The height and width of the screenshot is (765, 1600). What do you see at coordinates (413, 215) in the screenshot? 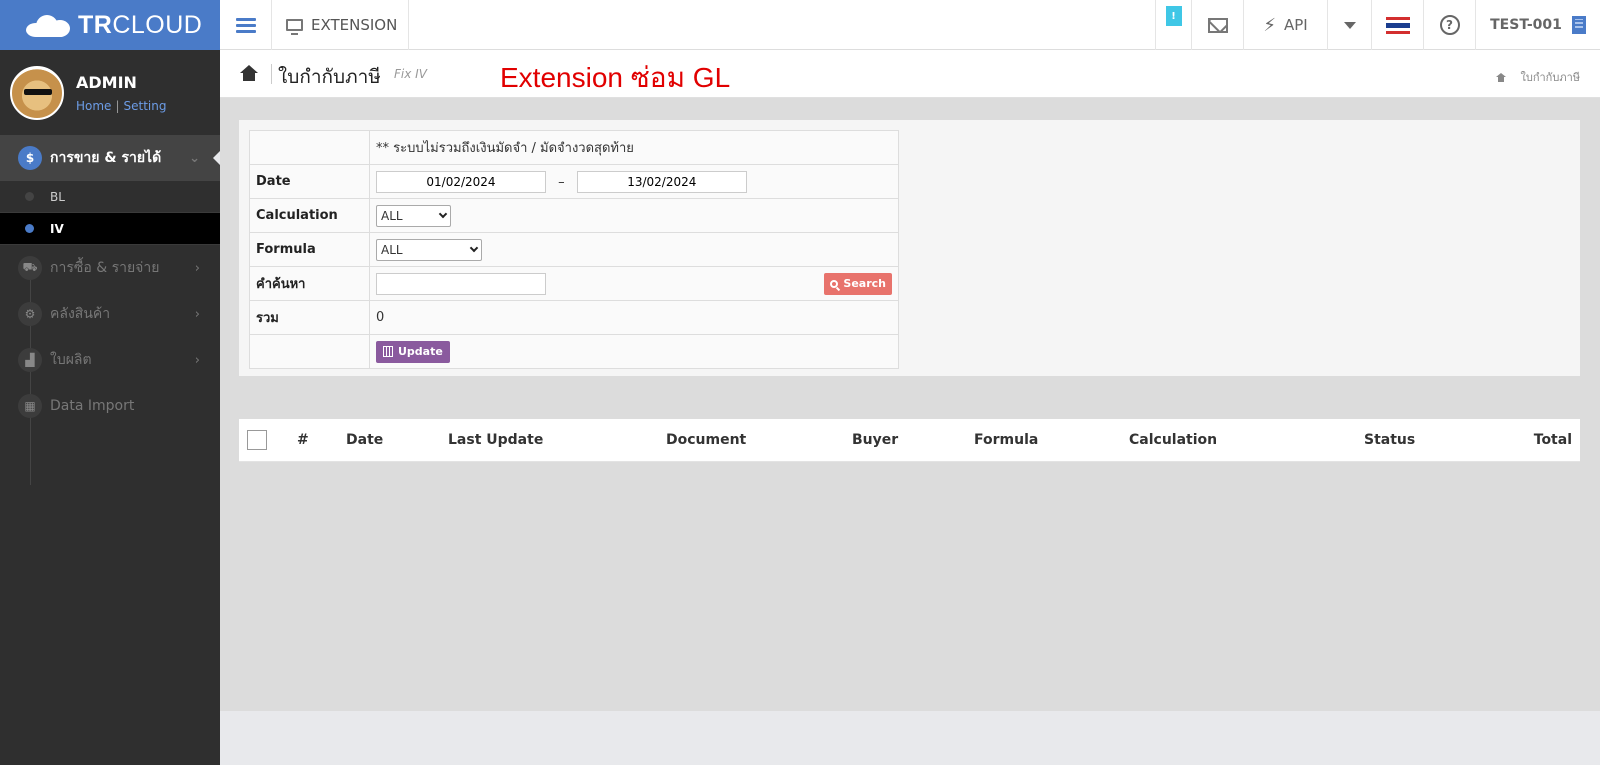
I see `calculation-select: ALL` at bounding box center [413, 215].